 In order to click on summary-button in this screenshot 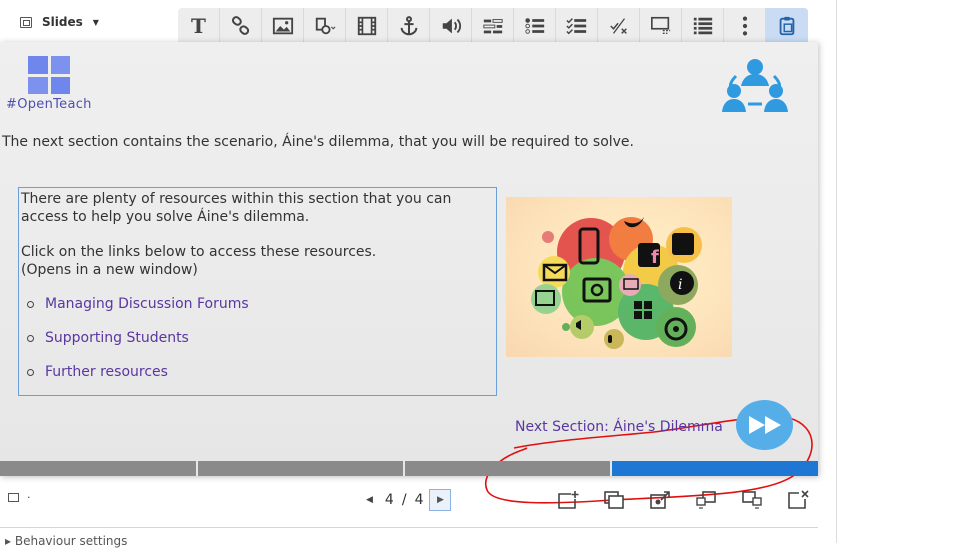, I will do `click(703, 26)`.